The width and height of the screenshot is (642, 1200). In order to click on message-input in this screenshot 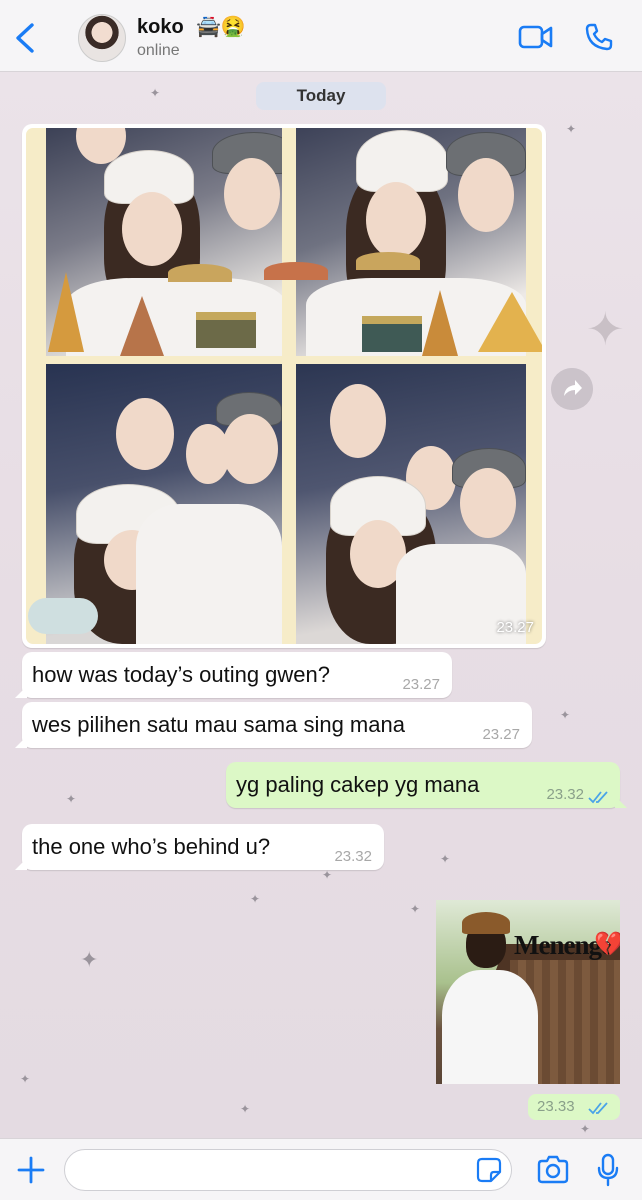, I will do `click(288, 1170)`.